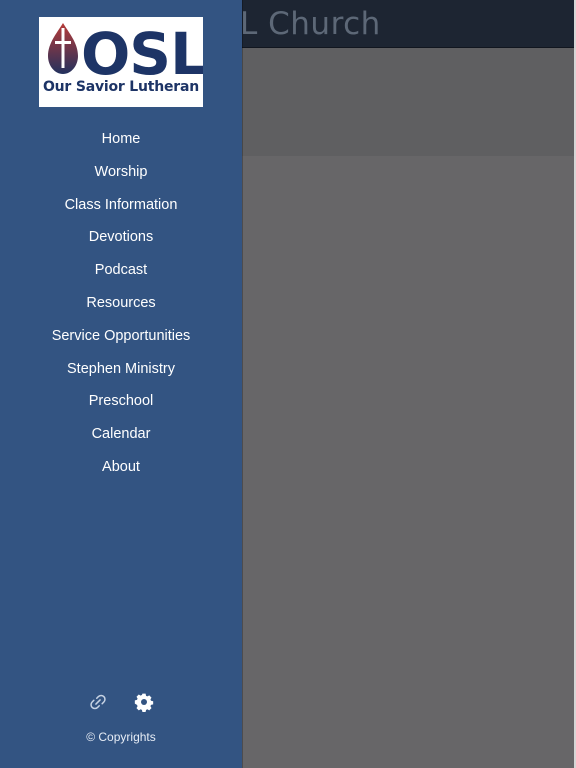  I want to click on menu-item-service-opportunities: Service Opportunities, so click(121, 336).